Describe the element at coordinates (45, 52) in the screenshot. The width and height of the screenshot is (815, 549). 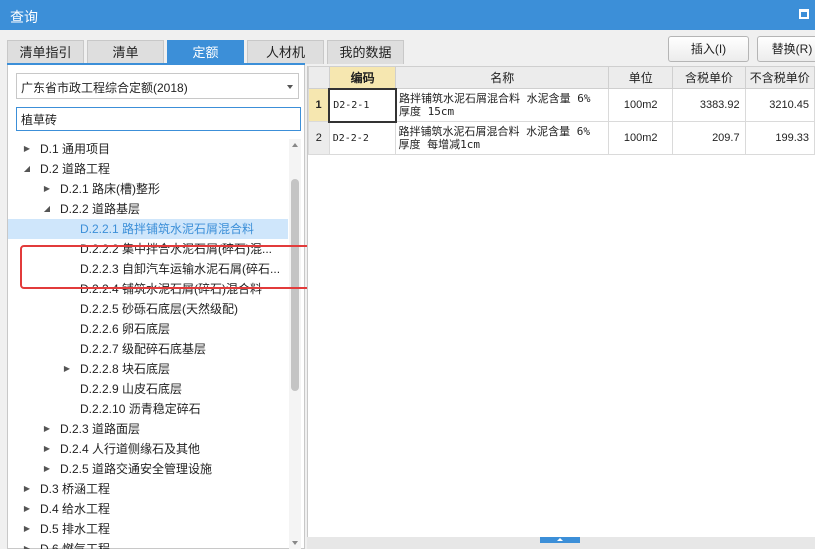
I see `tab-bill-guide: 清单指引` at that location.